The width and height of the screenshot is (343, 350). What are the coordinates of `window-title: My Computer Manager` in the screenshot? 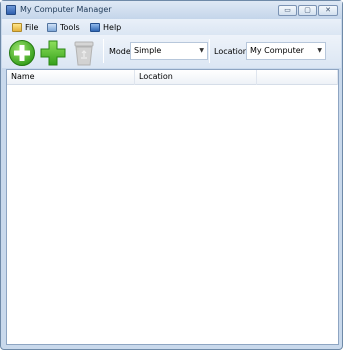 It's located at (66, 9).